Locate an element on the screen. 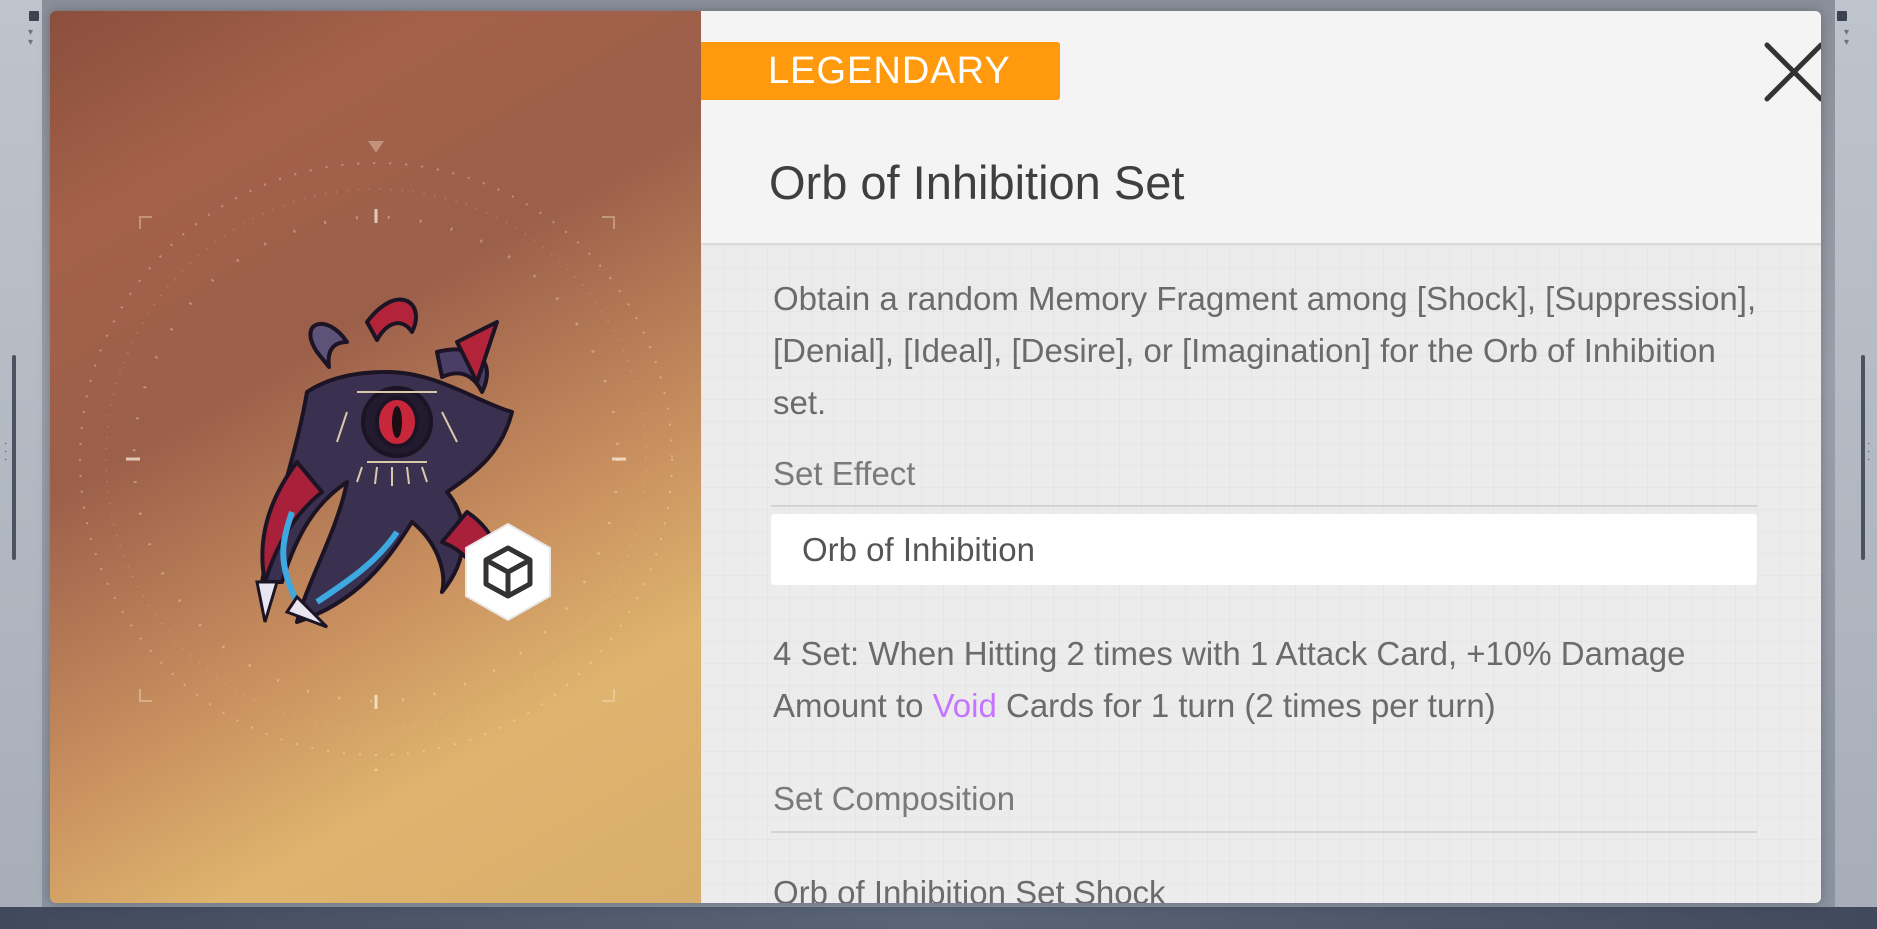  void-keyword: Void is located at coordinates (964, 705).